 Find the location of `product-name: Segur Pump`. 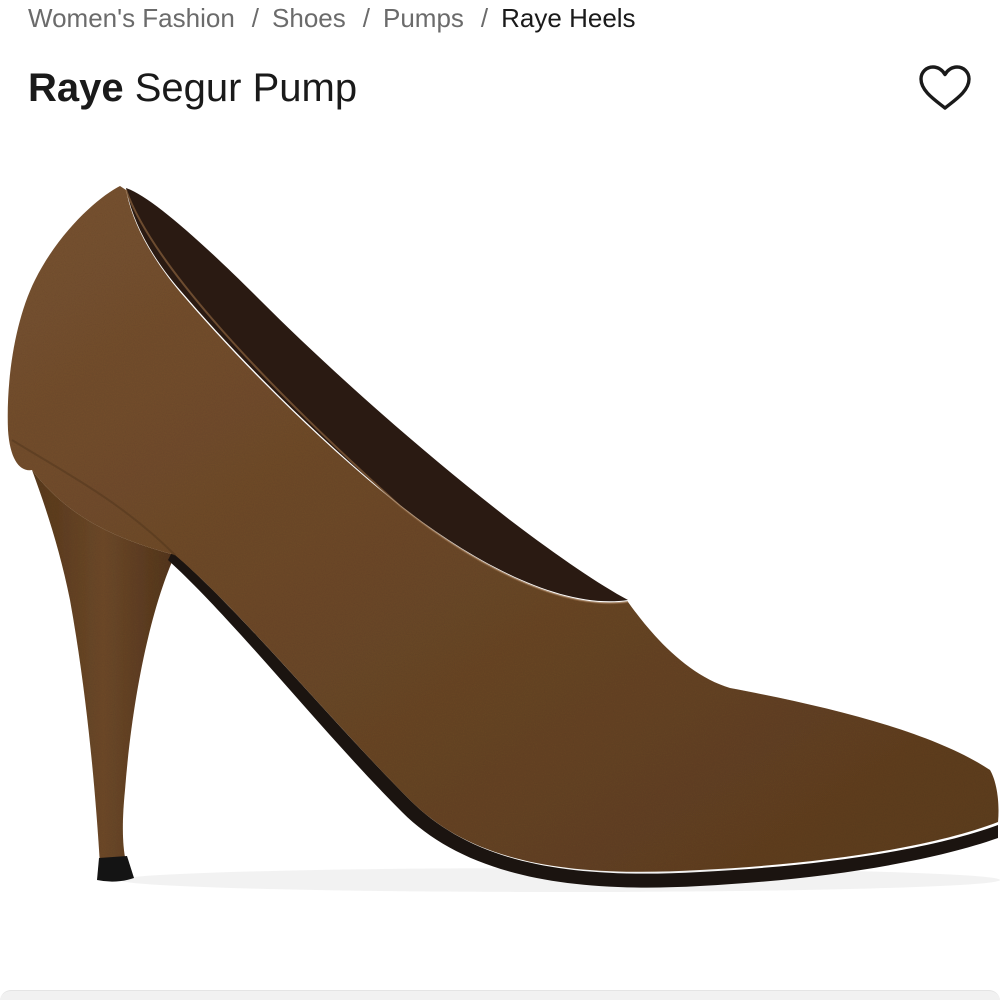

product-name: Segur Pump is located at coordinates (246, 88).